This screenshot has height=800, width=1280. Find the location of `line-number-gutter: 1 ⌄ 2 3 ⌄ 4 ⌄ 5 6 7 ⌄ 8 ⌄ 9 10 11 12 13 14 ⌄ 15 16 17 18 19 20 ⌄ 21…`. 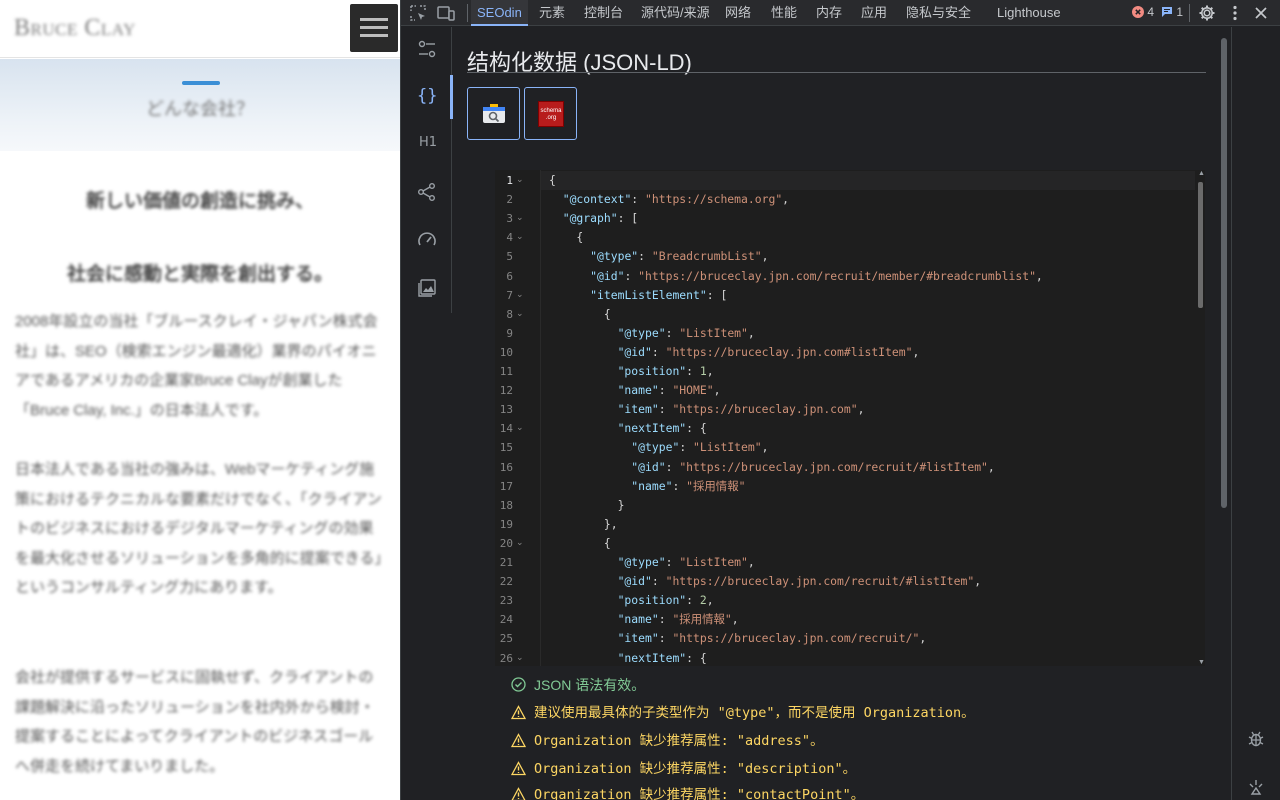

line-number-gutter: 1 ⌄ 2 3 ⌄ 4 ⌄ 5 6 7 ⌄ 8 ⌄ 9 10 11 12 13 14 ⌄ 15 16 17 18 19 20 ⌄ 21… is located at coordinates (518, 418).